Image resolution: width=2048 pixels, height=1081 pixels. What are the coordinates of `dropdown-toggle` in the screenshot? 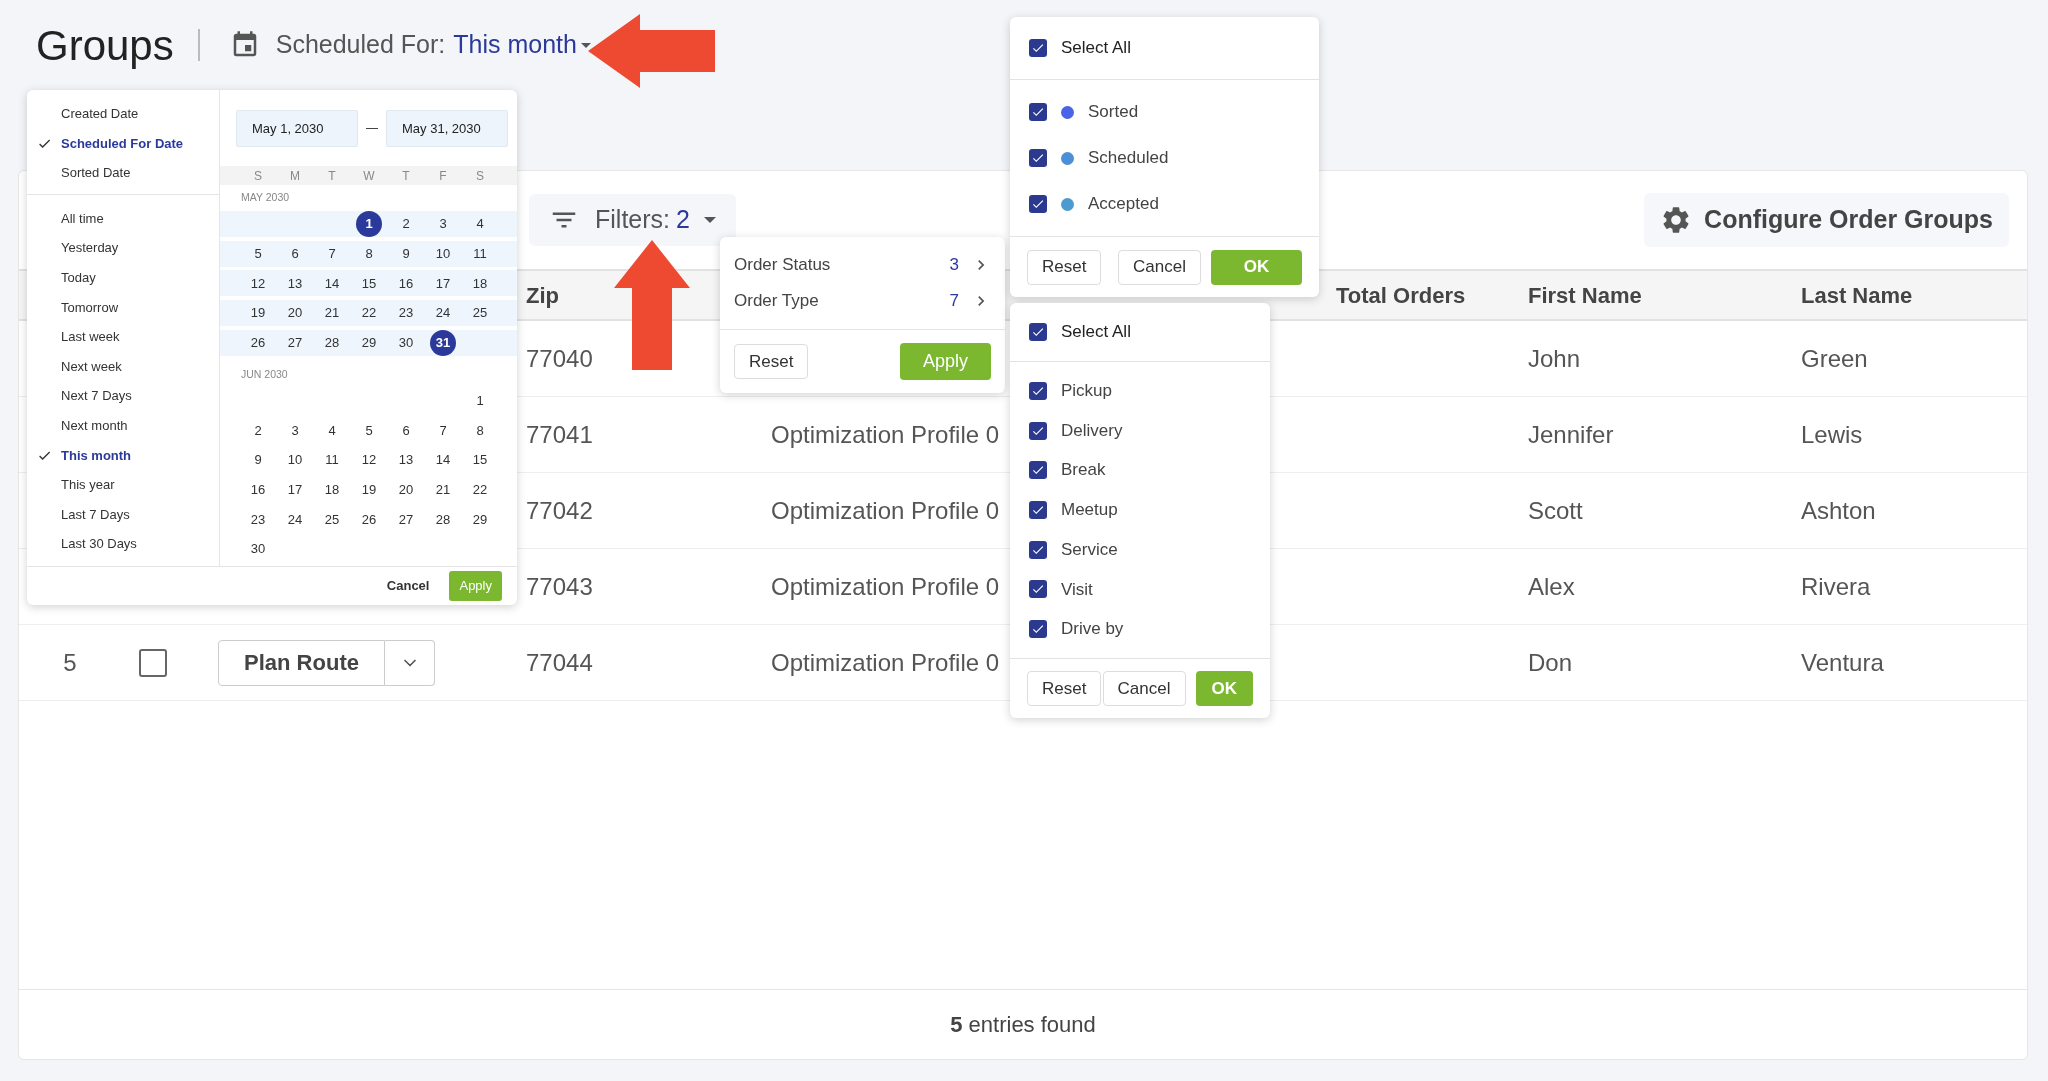 It's located at (410, 662).